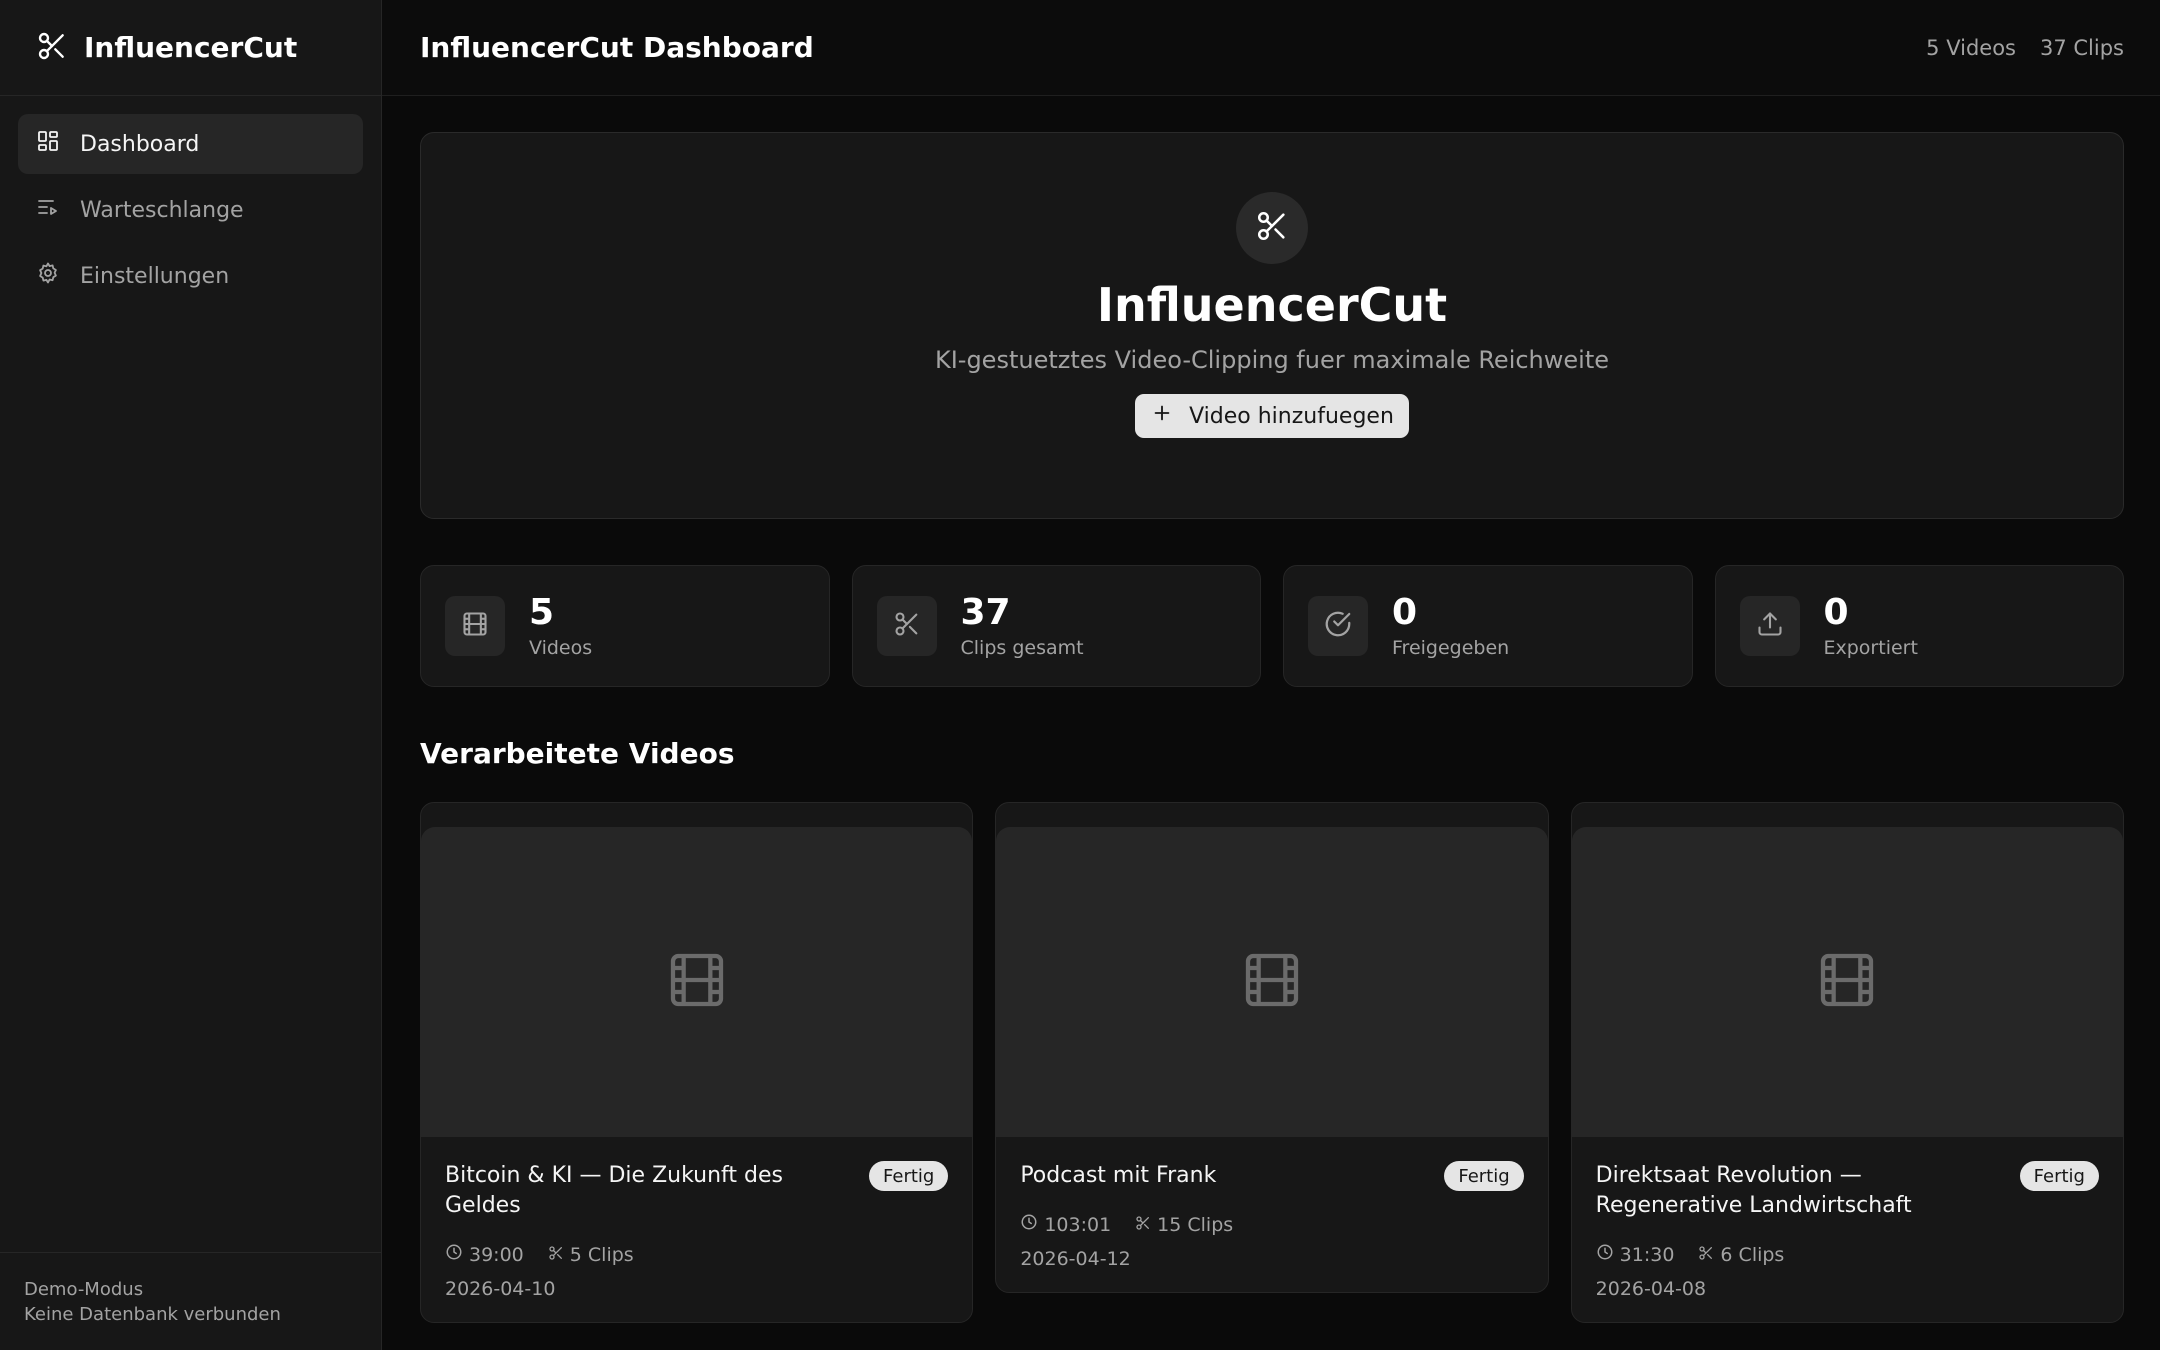 The height and width of the screenshot is (1350, 2160). What do you see at coordinates (1272, 305) in the screenshot?
I see `hero-title: InfluencerCut` at bounding box center [1272, 305].